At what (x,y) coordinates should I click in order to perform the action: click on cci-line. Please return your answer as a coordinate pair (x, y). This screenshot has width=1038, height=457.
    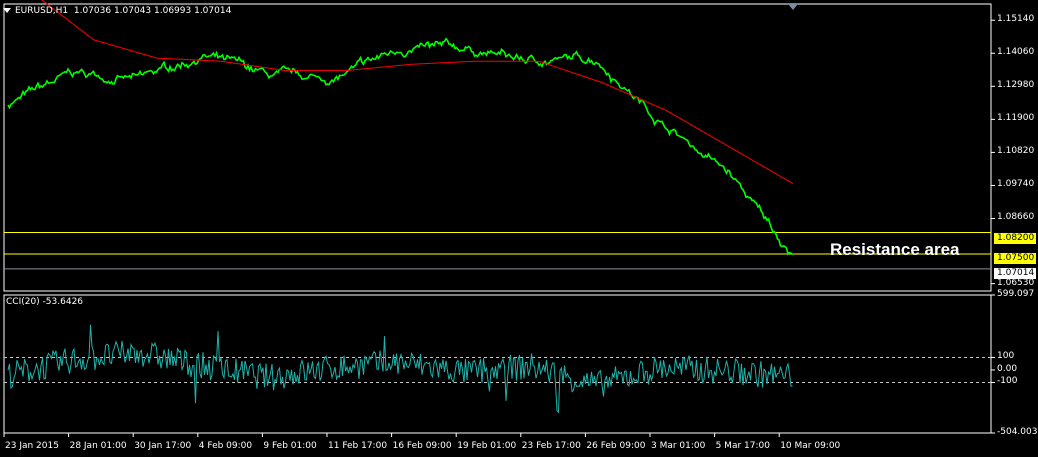
    Looking at the image, I should click on (400, 369).